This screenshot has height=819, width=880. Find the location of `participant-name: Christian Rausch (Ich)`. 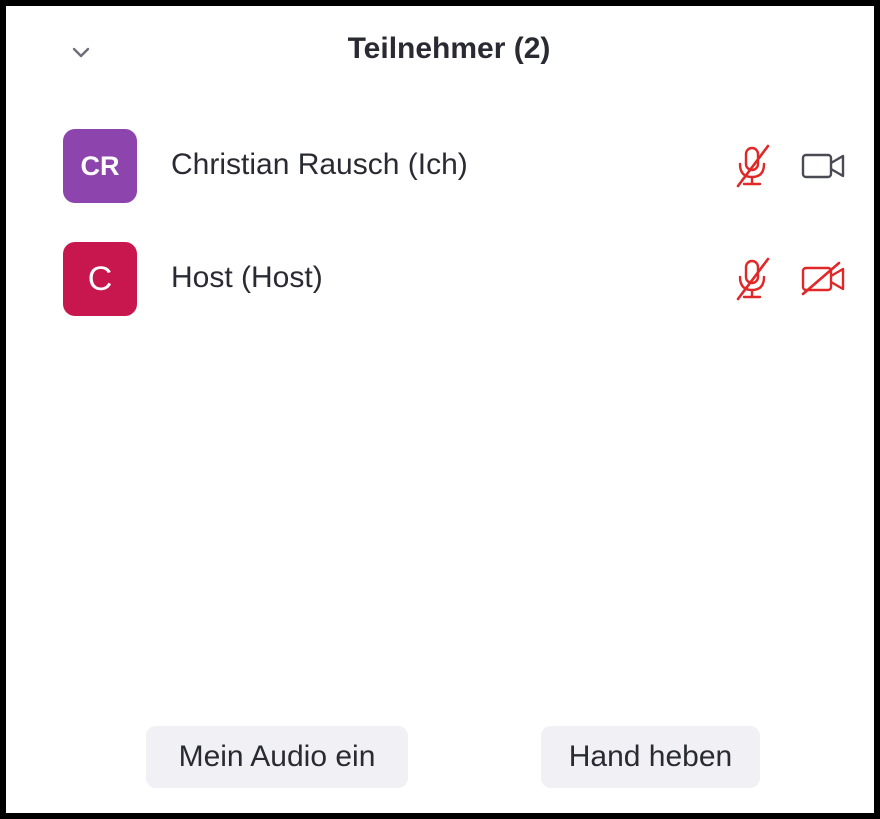

participant-name: Christian Rausch (Ich) is located at coordinates (319, 164).